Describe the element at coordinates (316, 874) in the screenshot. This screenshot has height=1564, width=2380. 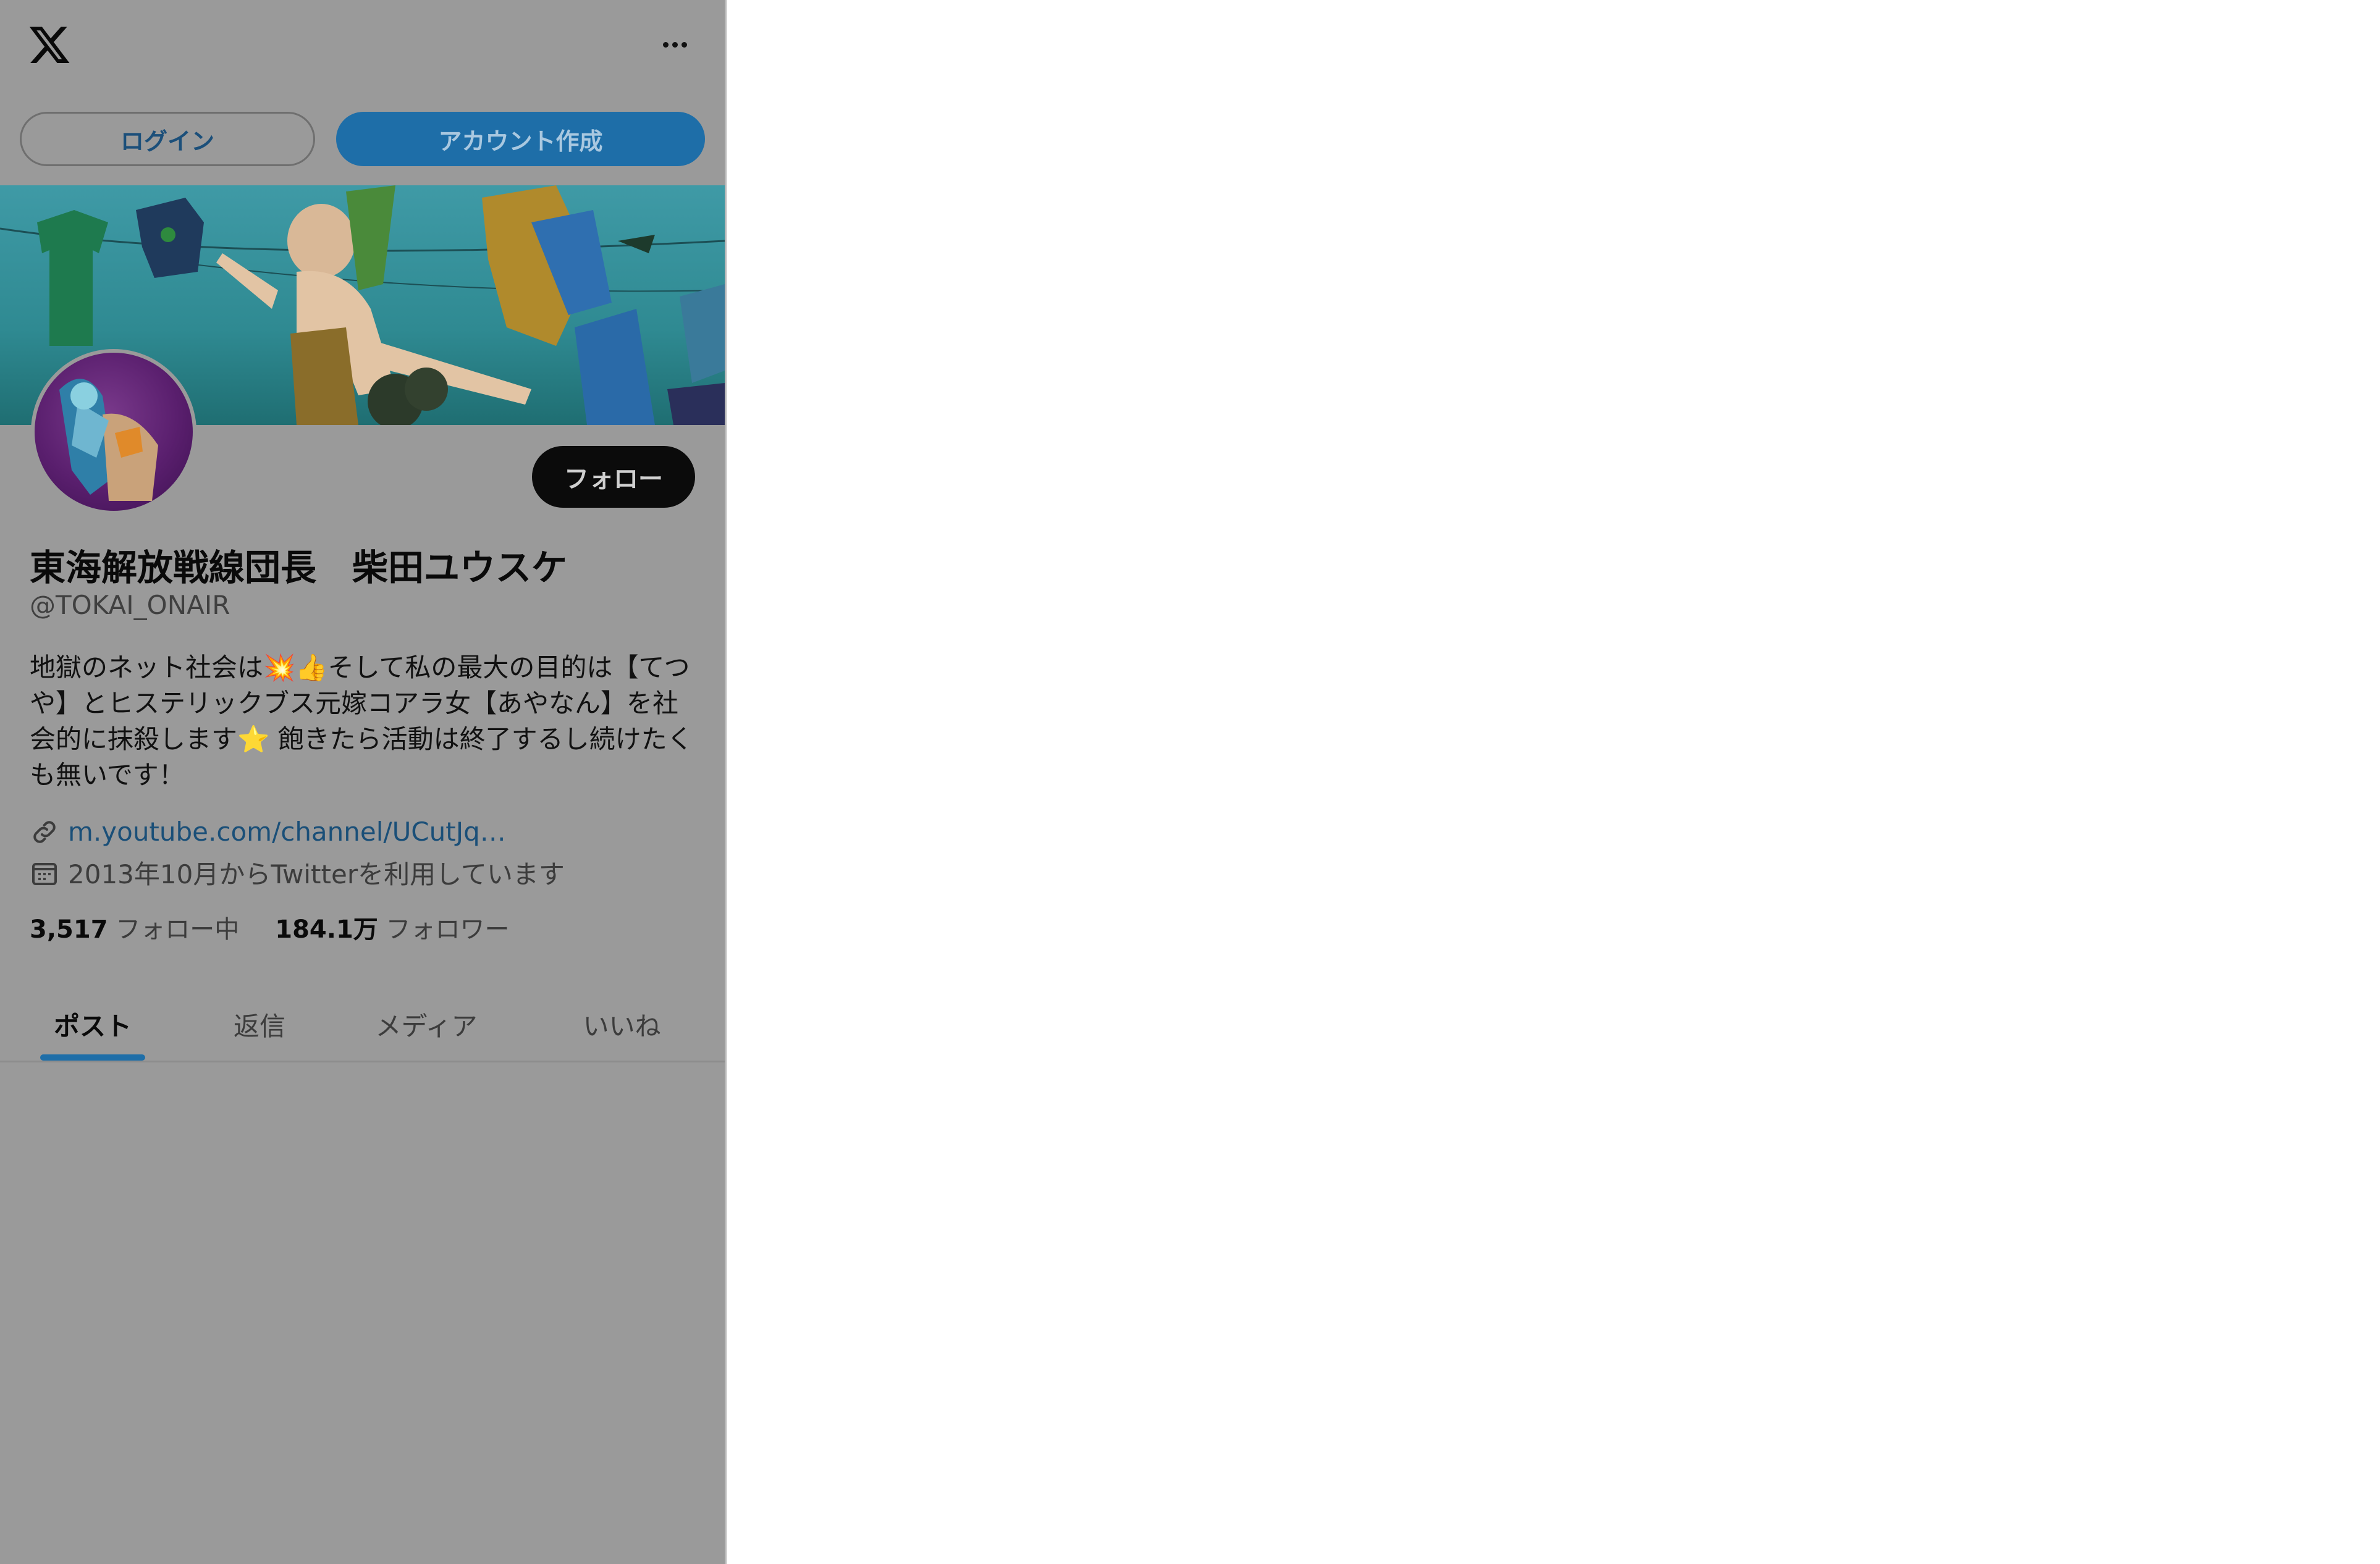
I see `profile-joined-text: 2013年10月からTwitterを利用しています` at that location.